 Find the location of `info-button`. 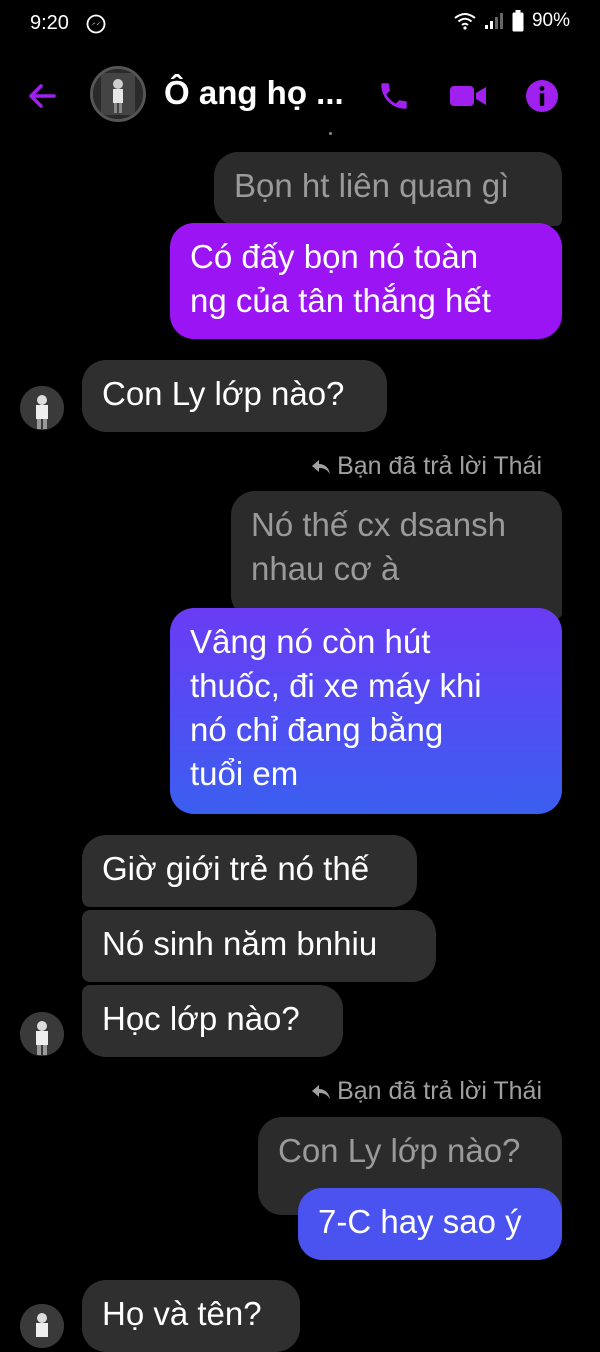

info-button is located at coordinates (542, 96).